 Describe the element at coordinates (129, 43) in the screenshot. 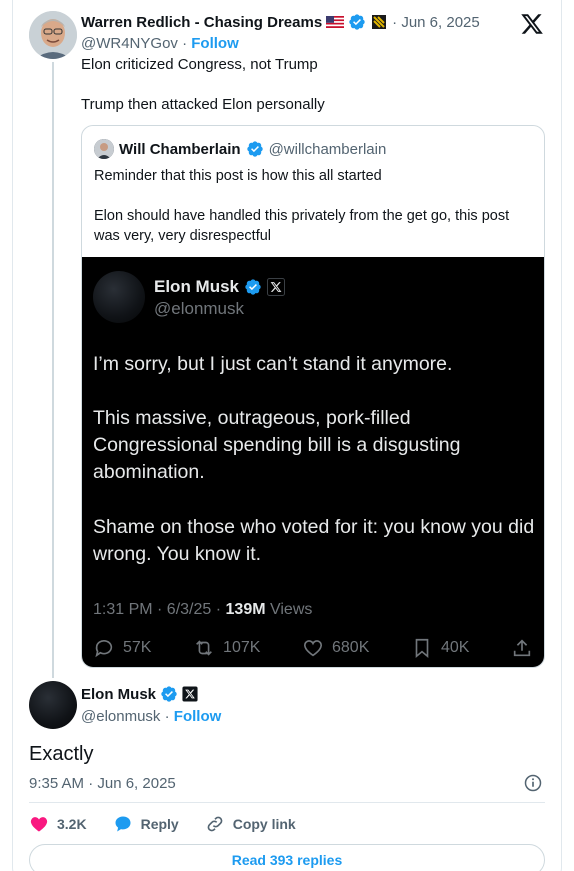

I see `author-handle: @WR4NYGov` at that location.